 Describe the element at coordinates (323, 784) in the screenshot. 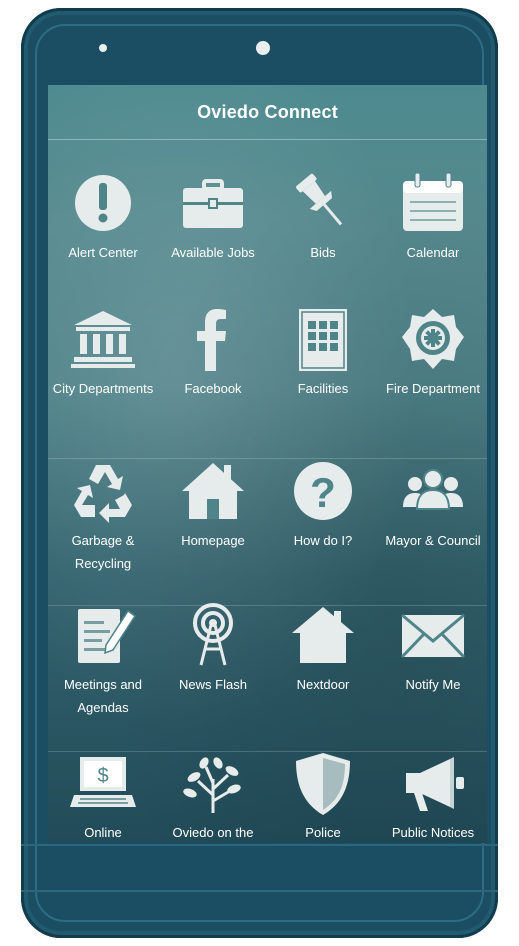

I see `shield-icon` at that location.